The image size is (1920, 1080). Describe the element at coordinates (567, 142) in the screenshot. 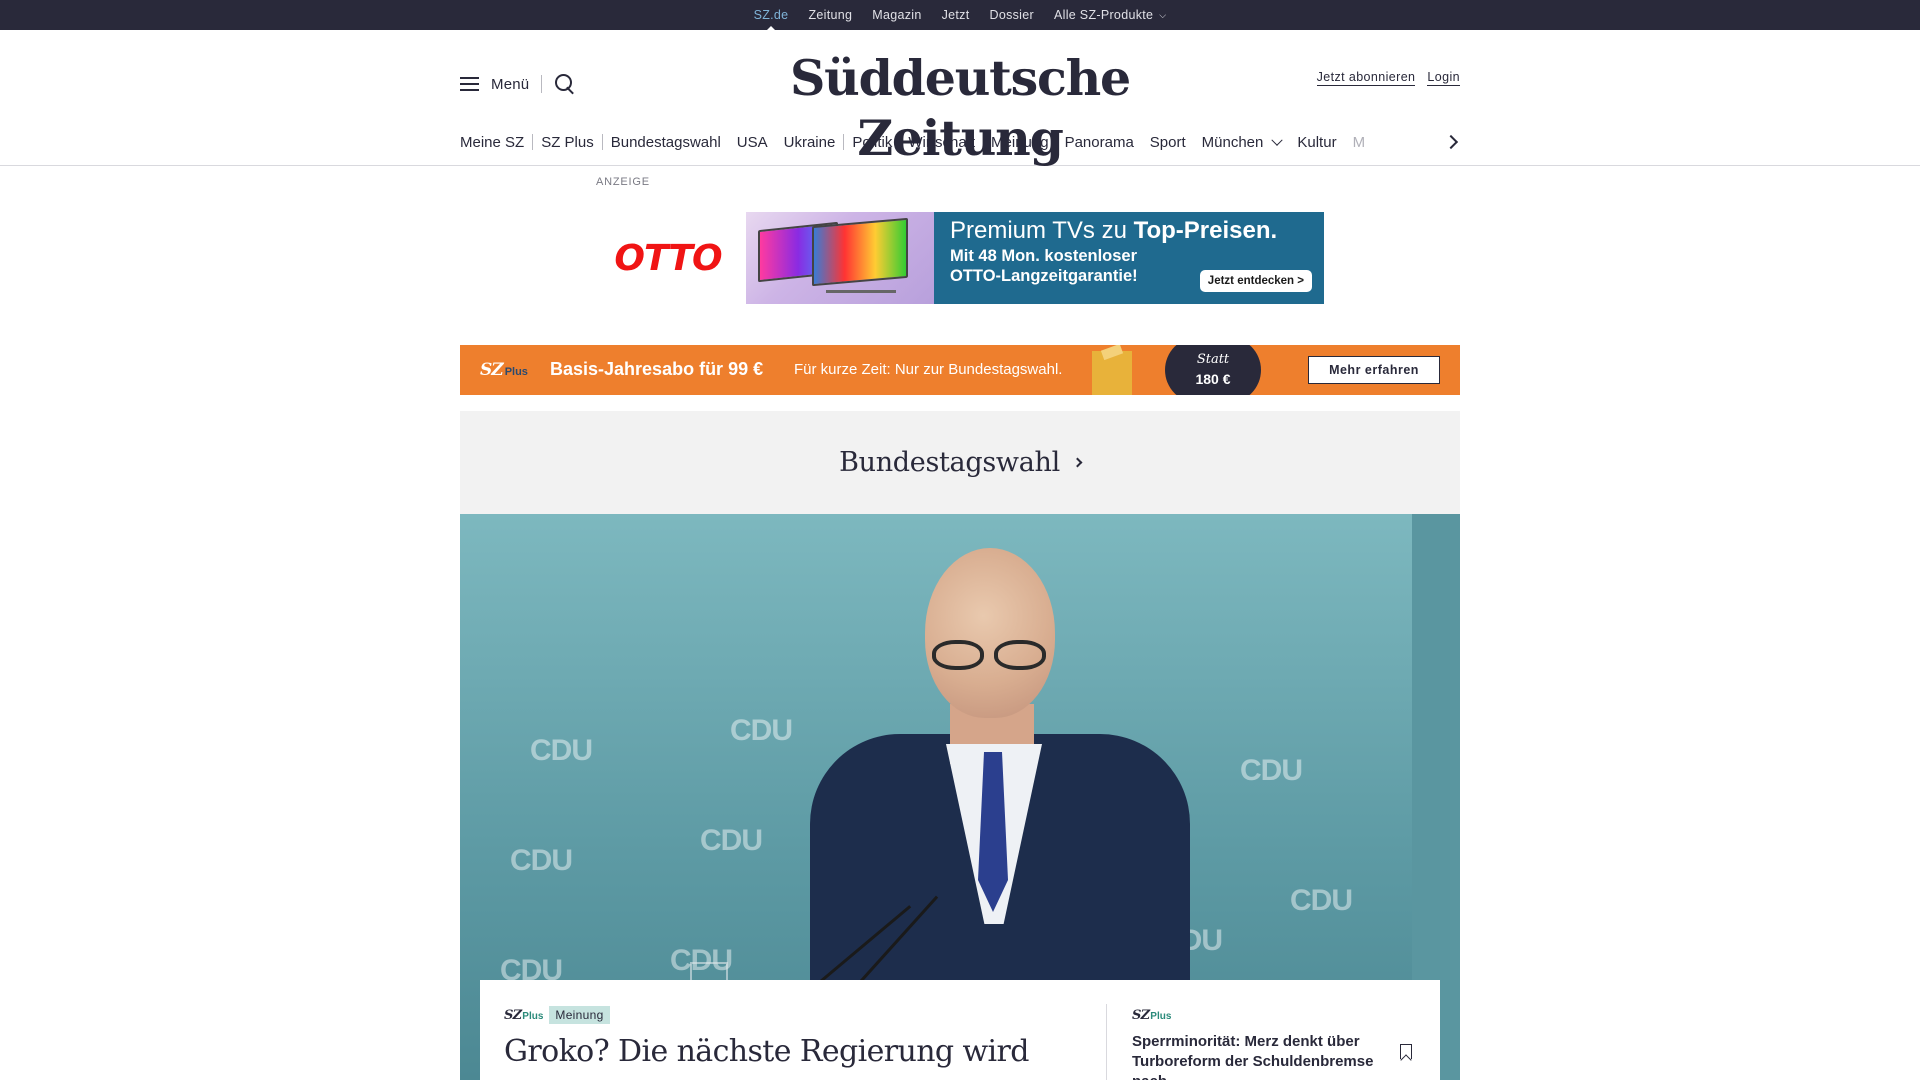

I see `nav-item-sz-plus: SZ Plus` at that location.